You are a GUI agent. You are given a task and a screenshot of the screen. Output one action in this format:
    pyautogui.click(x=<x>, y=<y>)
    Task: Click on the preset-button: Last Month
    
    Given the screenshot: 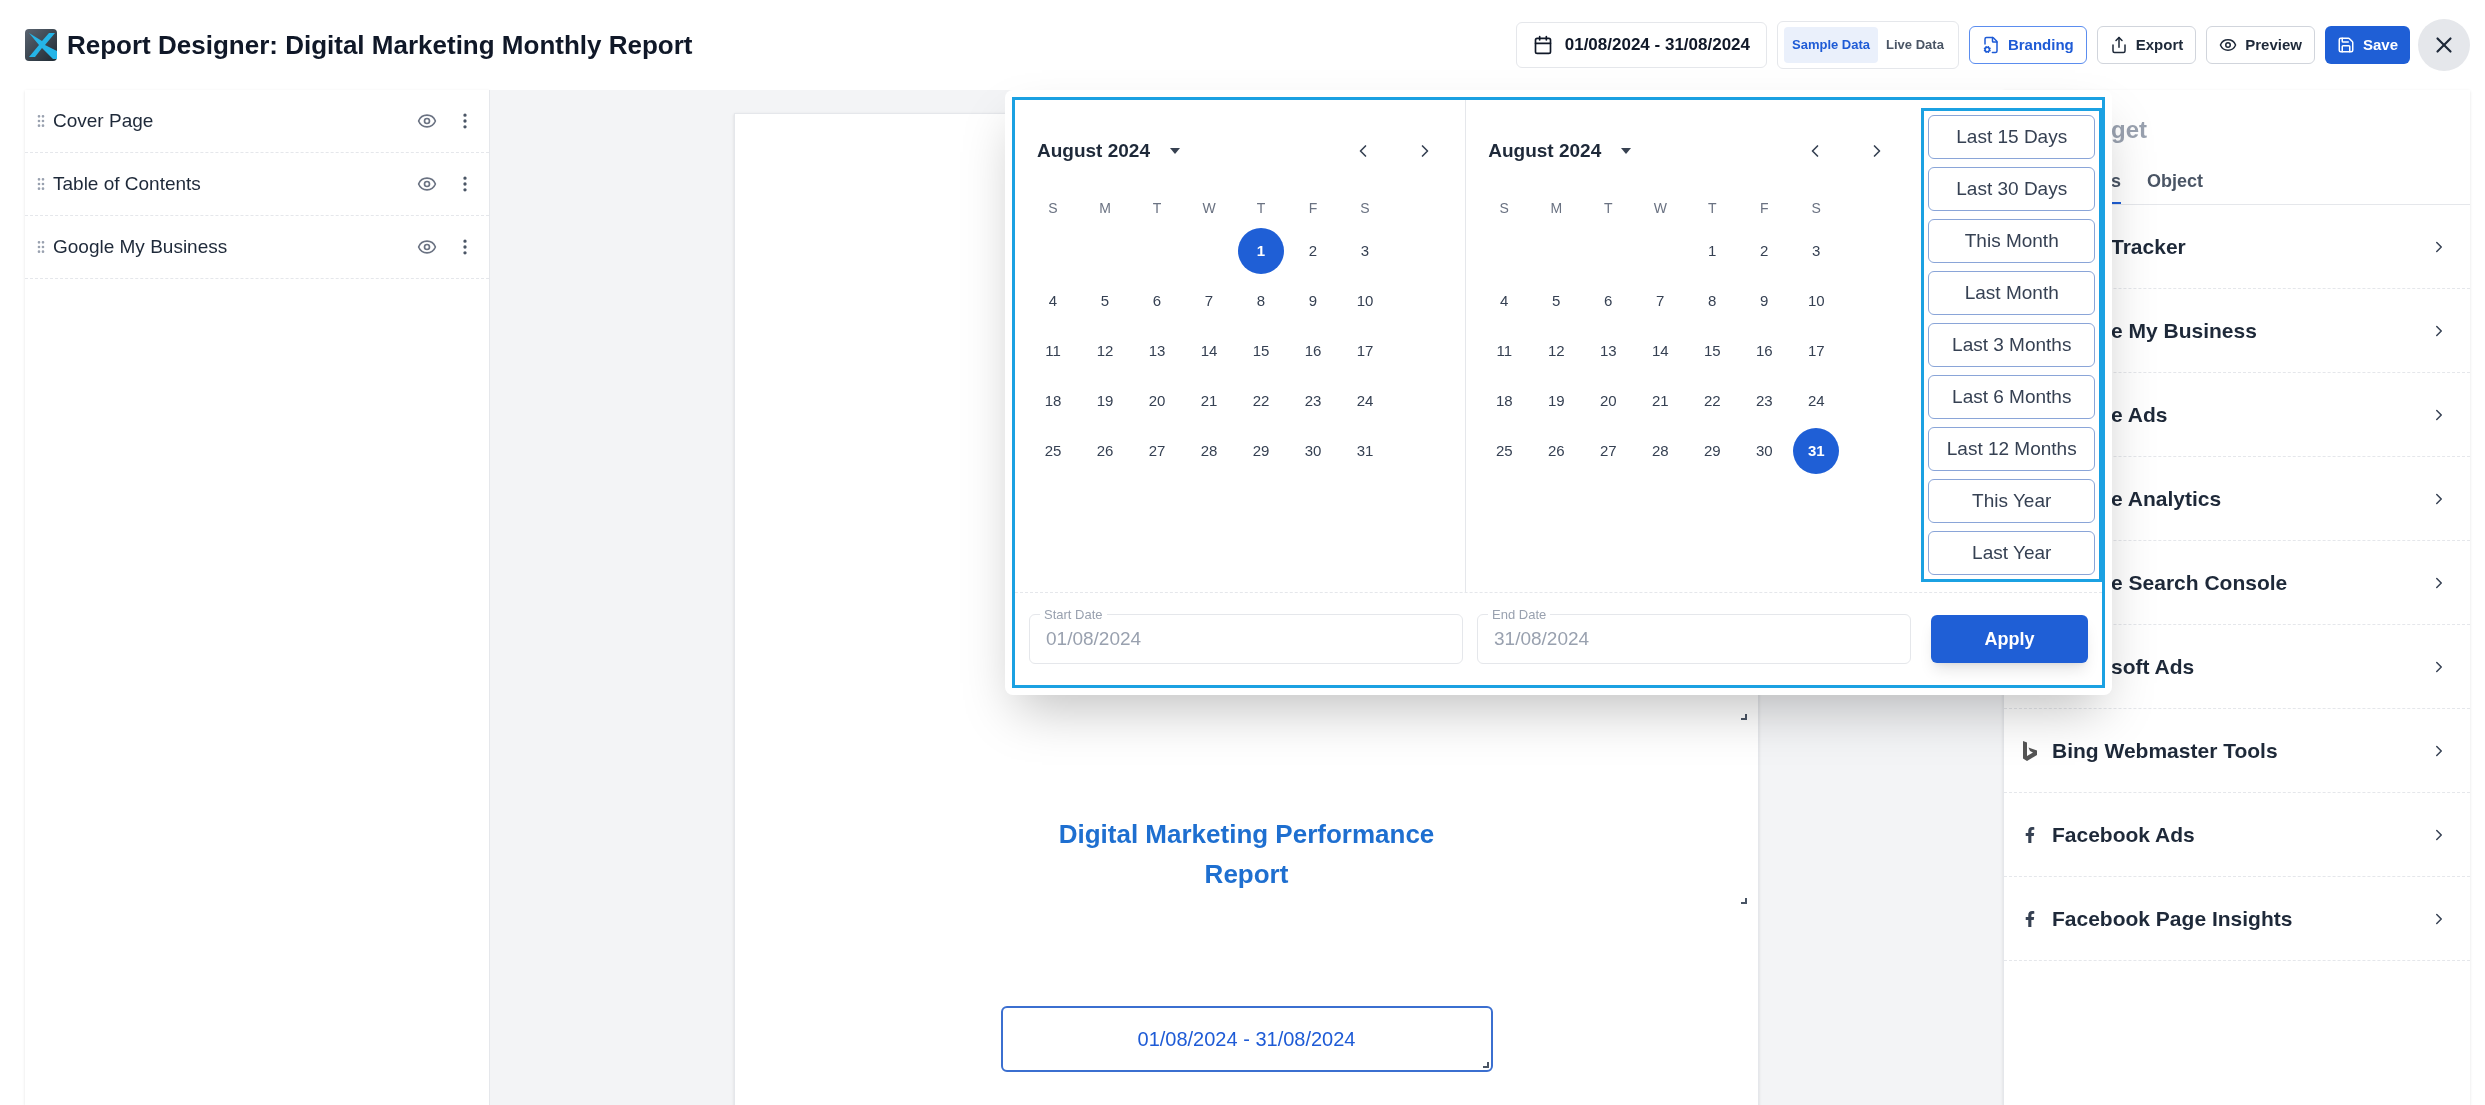 What is the action you would take?
    pyautogui.click(x=2011, y=293)
    